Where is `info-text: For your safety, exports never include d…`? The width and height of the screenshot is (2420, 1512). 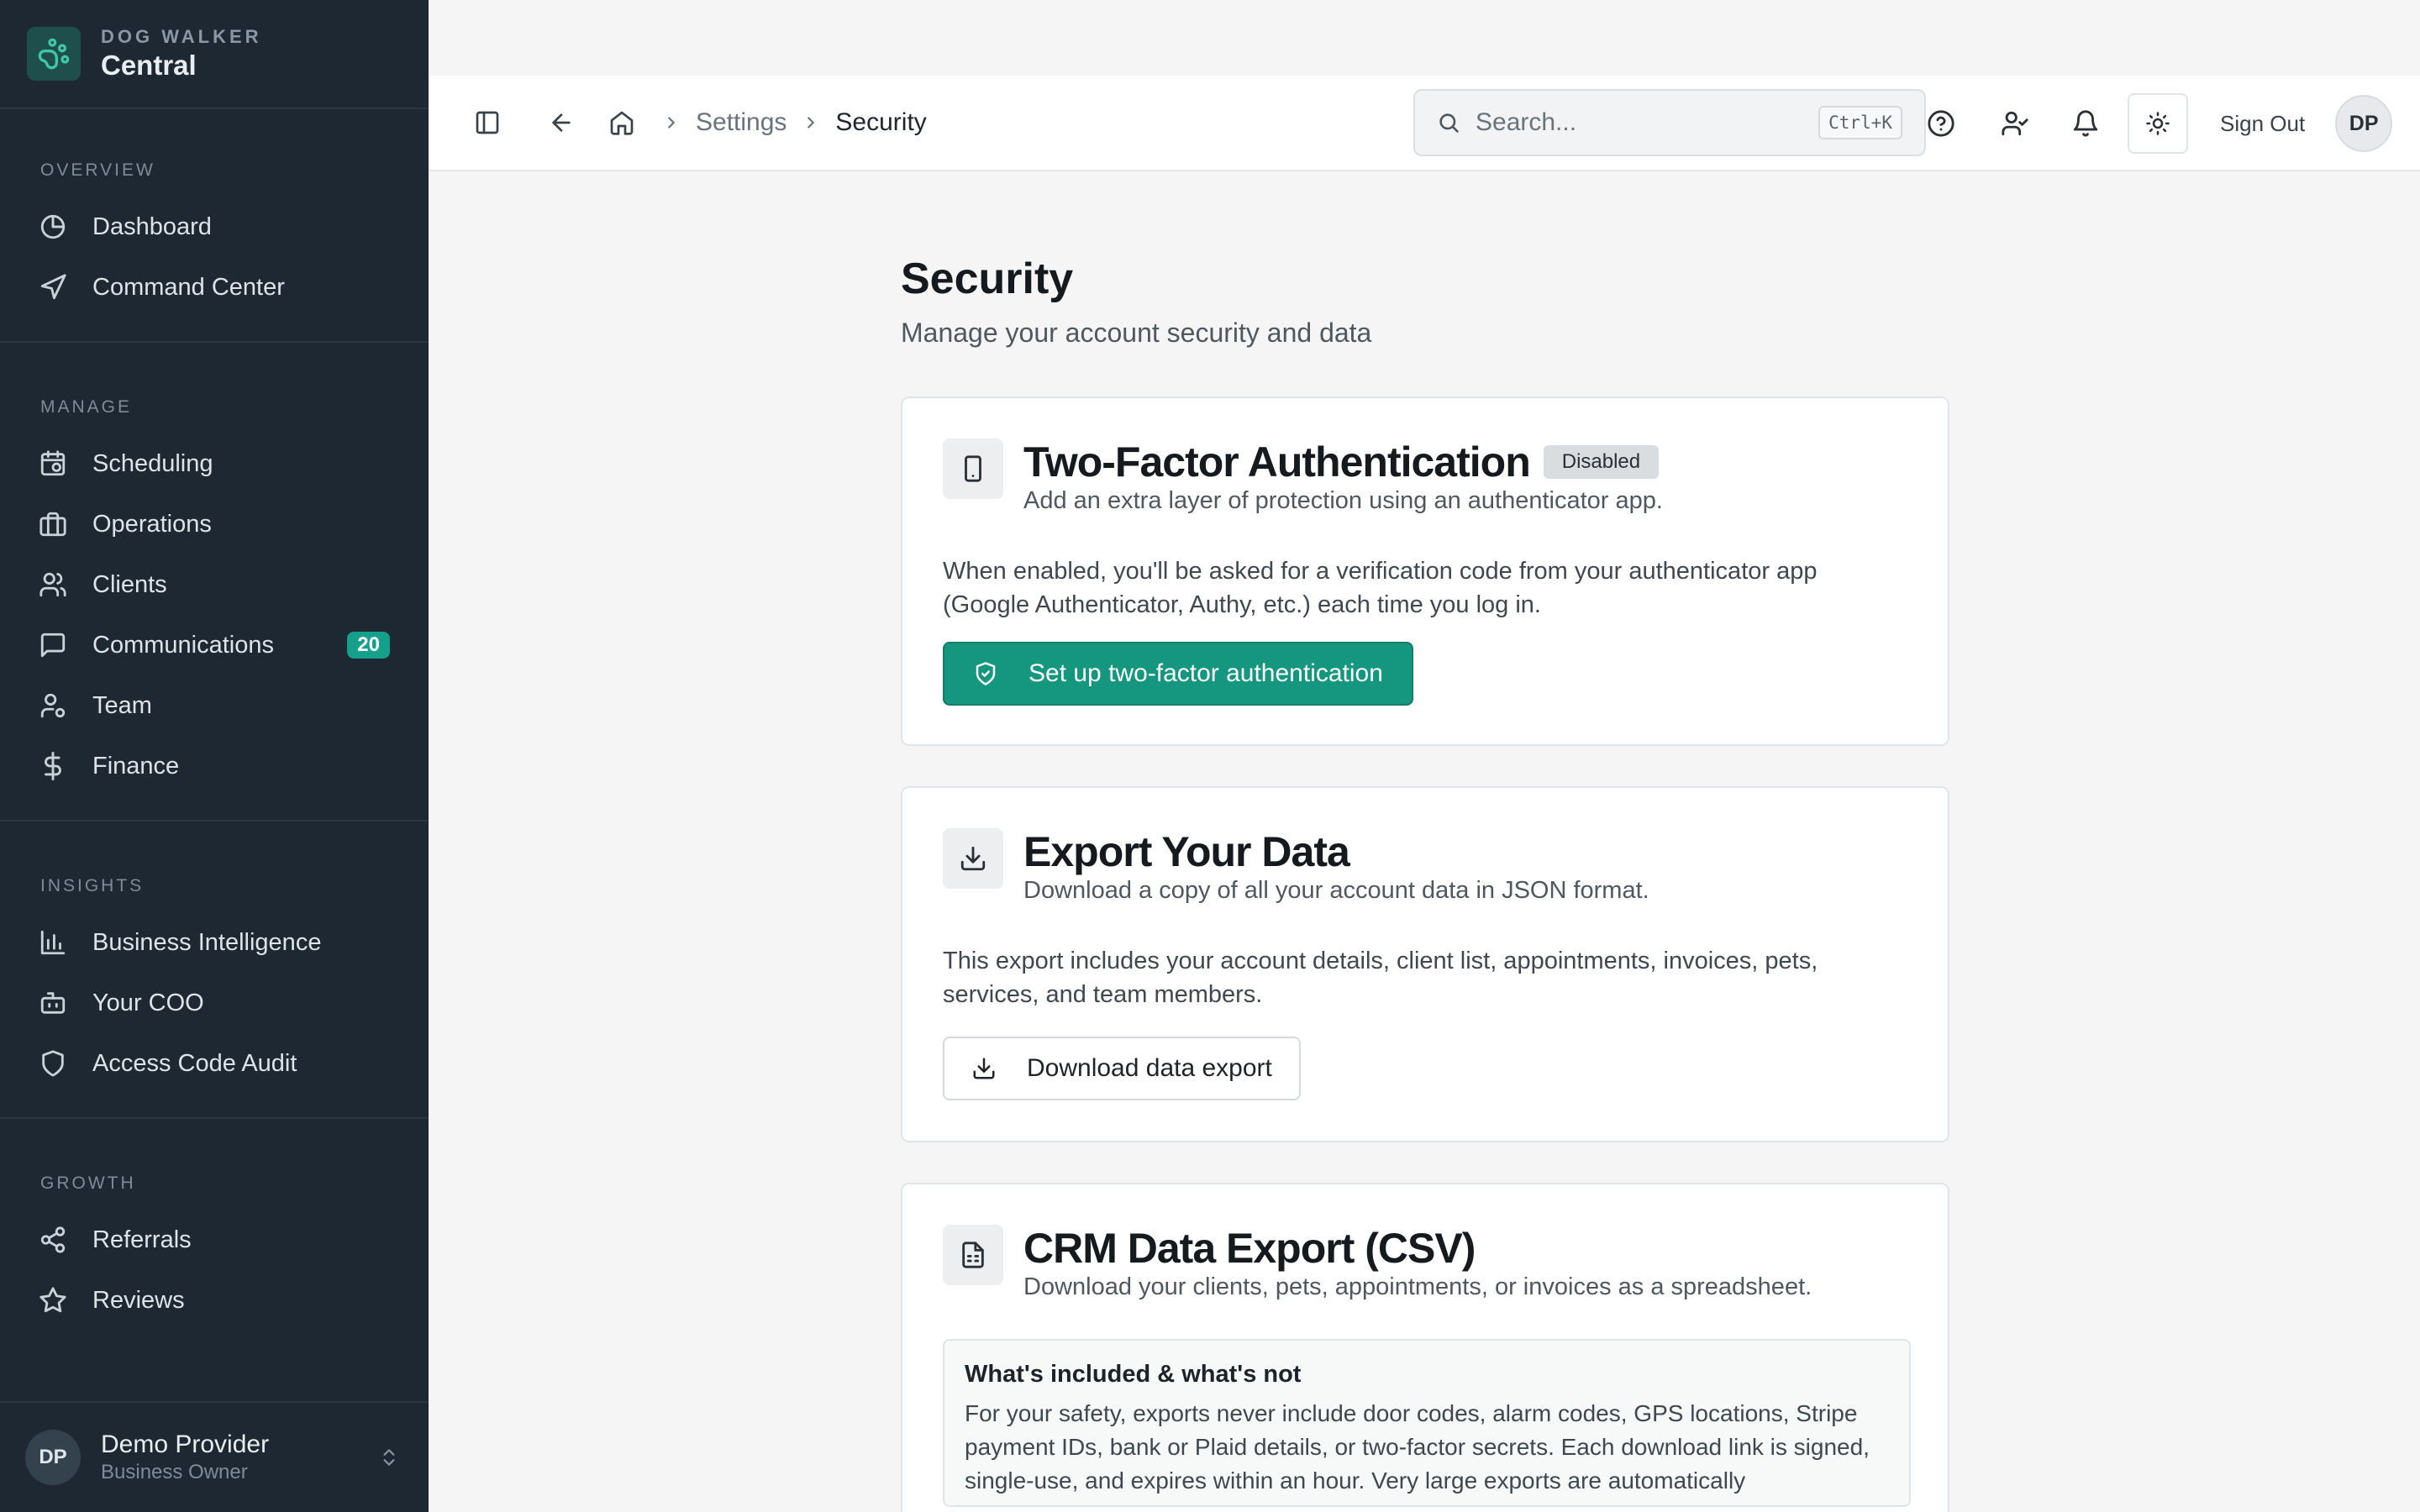
info-text: For your safety, exports never include d… is located at coordinates (1417, 1447).